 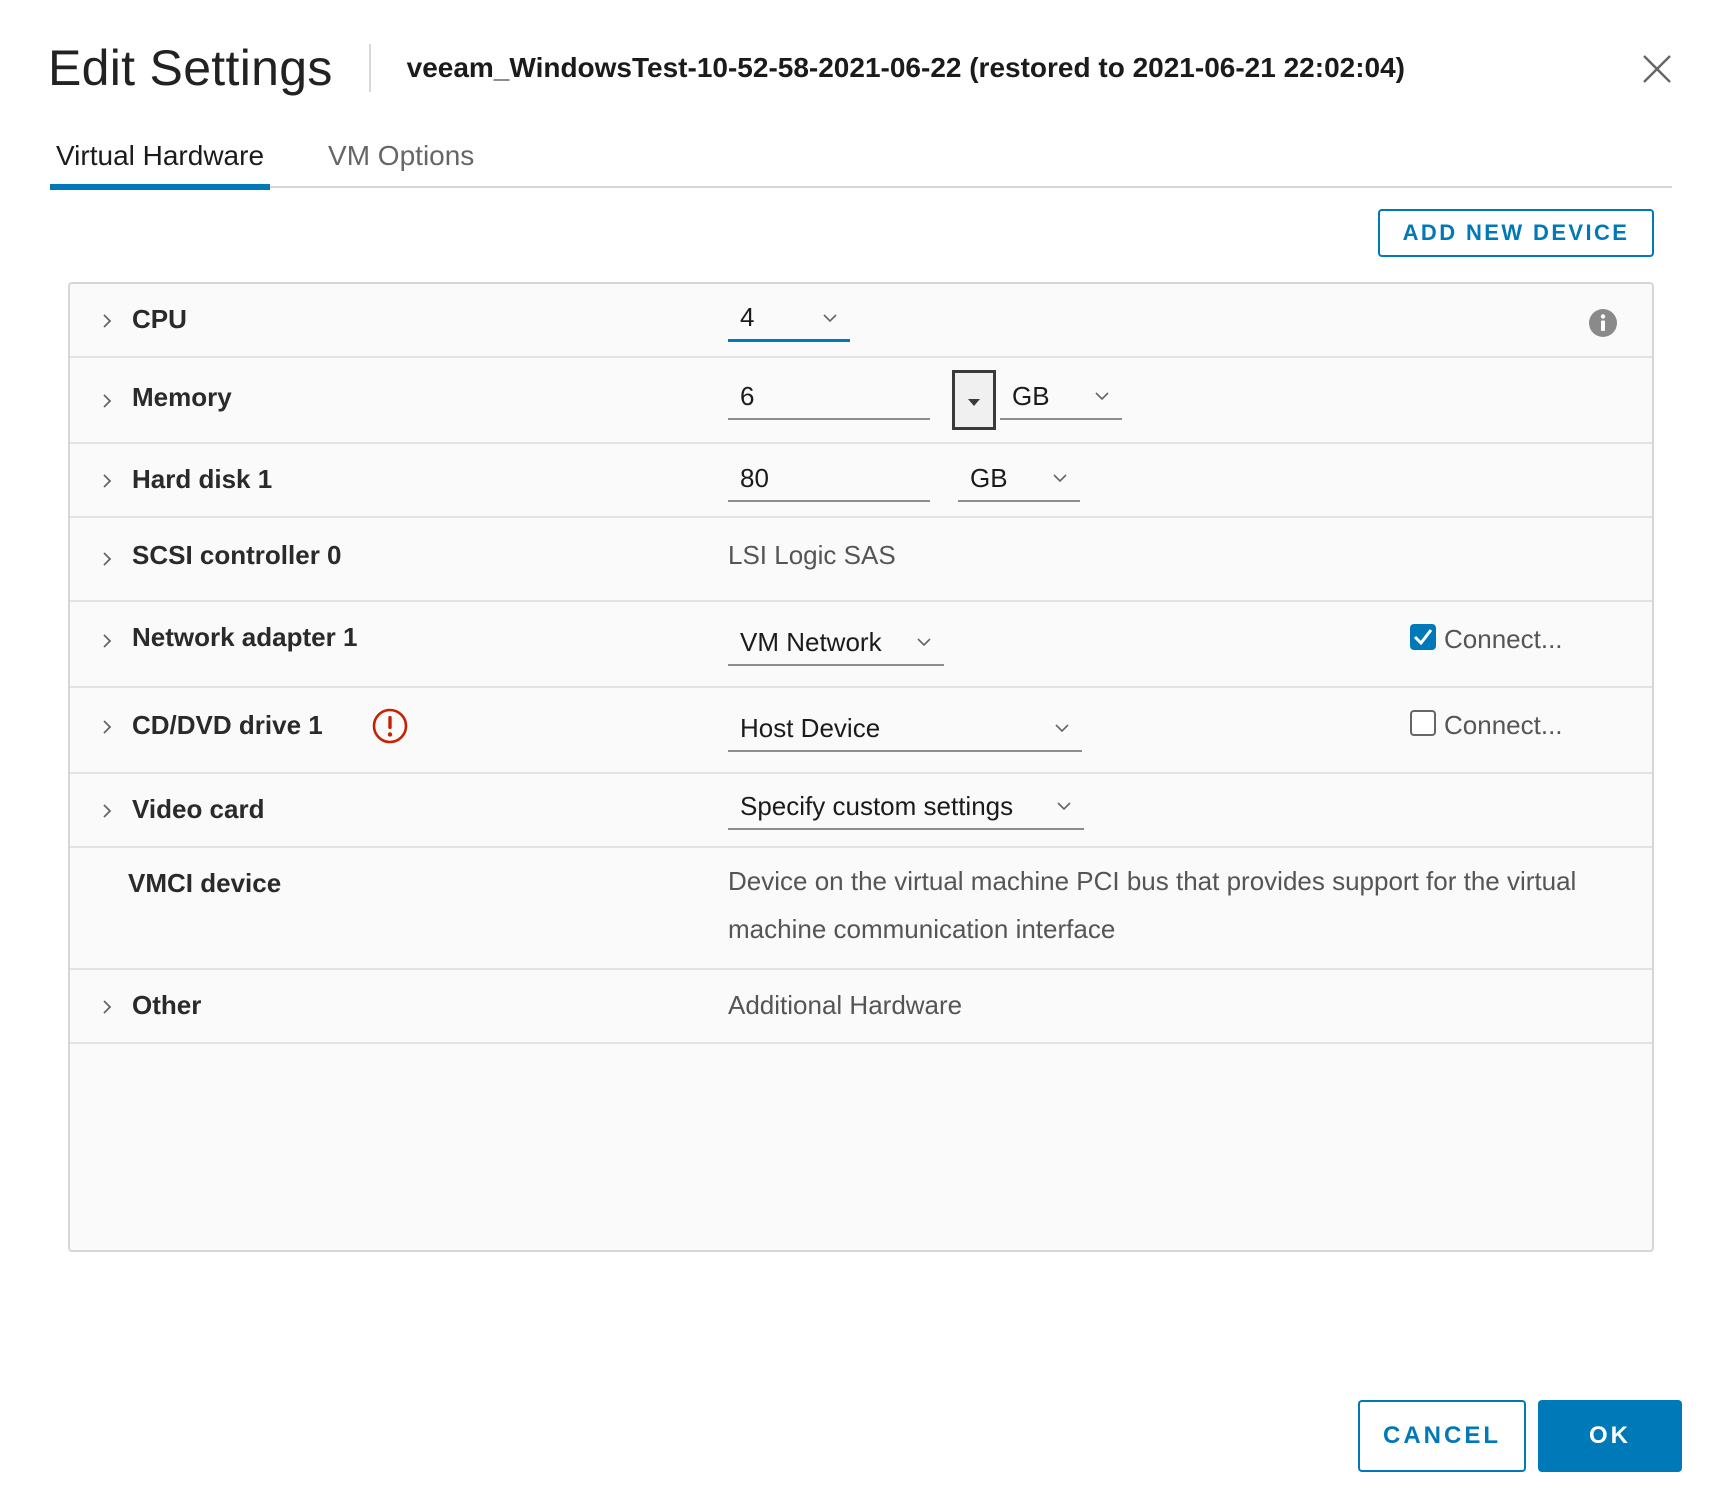 What do you see at coordinates (1019, 479) in the screenshot?
I see `hard-disk-unit-select: GB` at bounding box center [1019, 479].